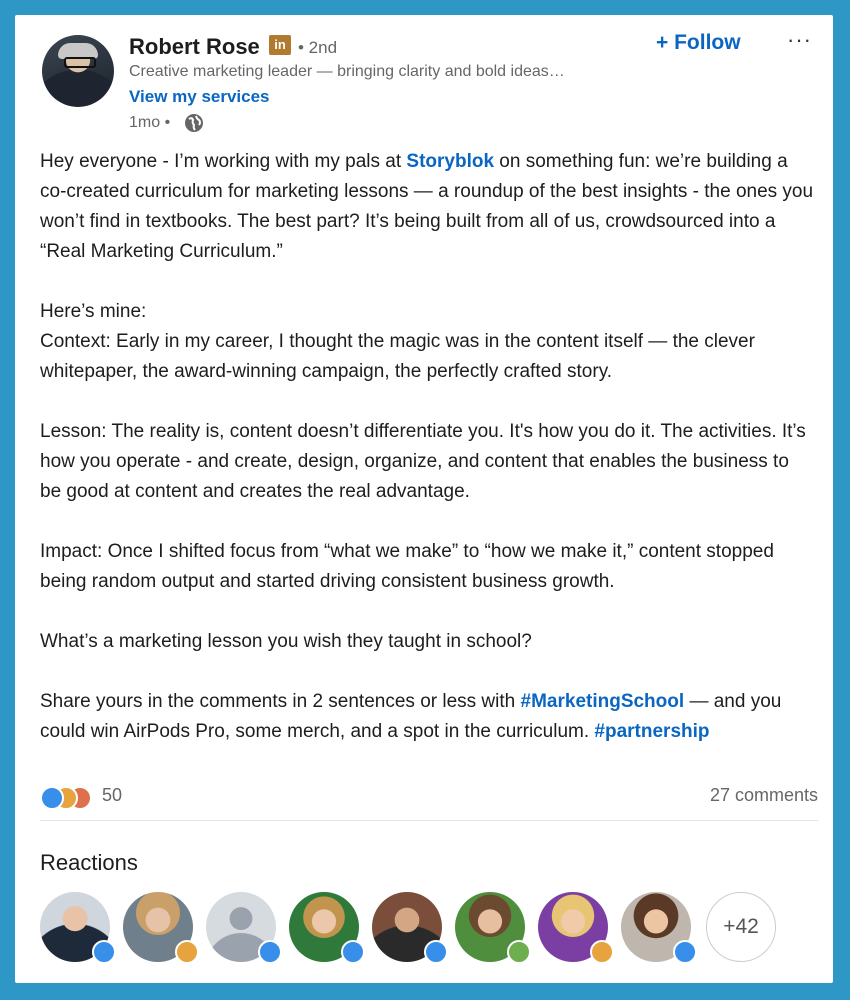 This screenshot has height=1000, width=850. Describe the element at coordinates (78, 71) in the screenshot. I see `author-avatar` at that location.